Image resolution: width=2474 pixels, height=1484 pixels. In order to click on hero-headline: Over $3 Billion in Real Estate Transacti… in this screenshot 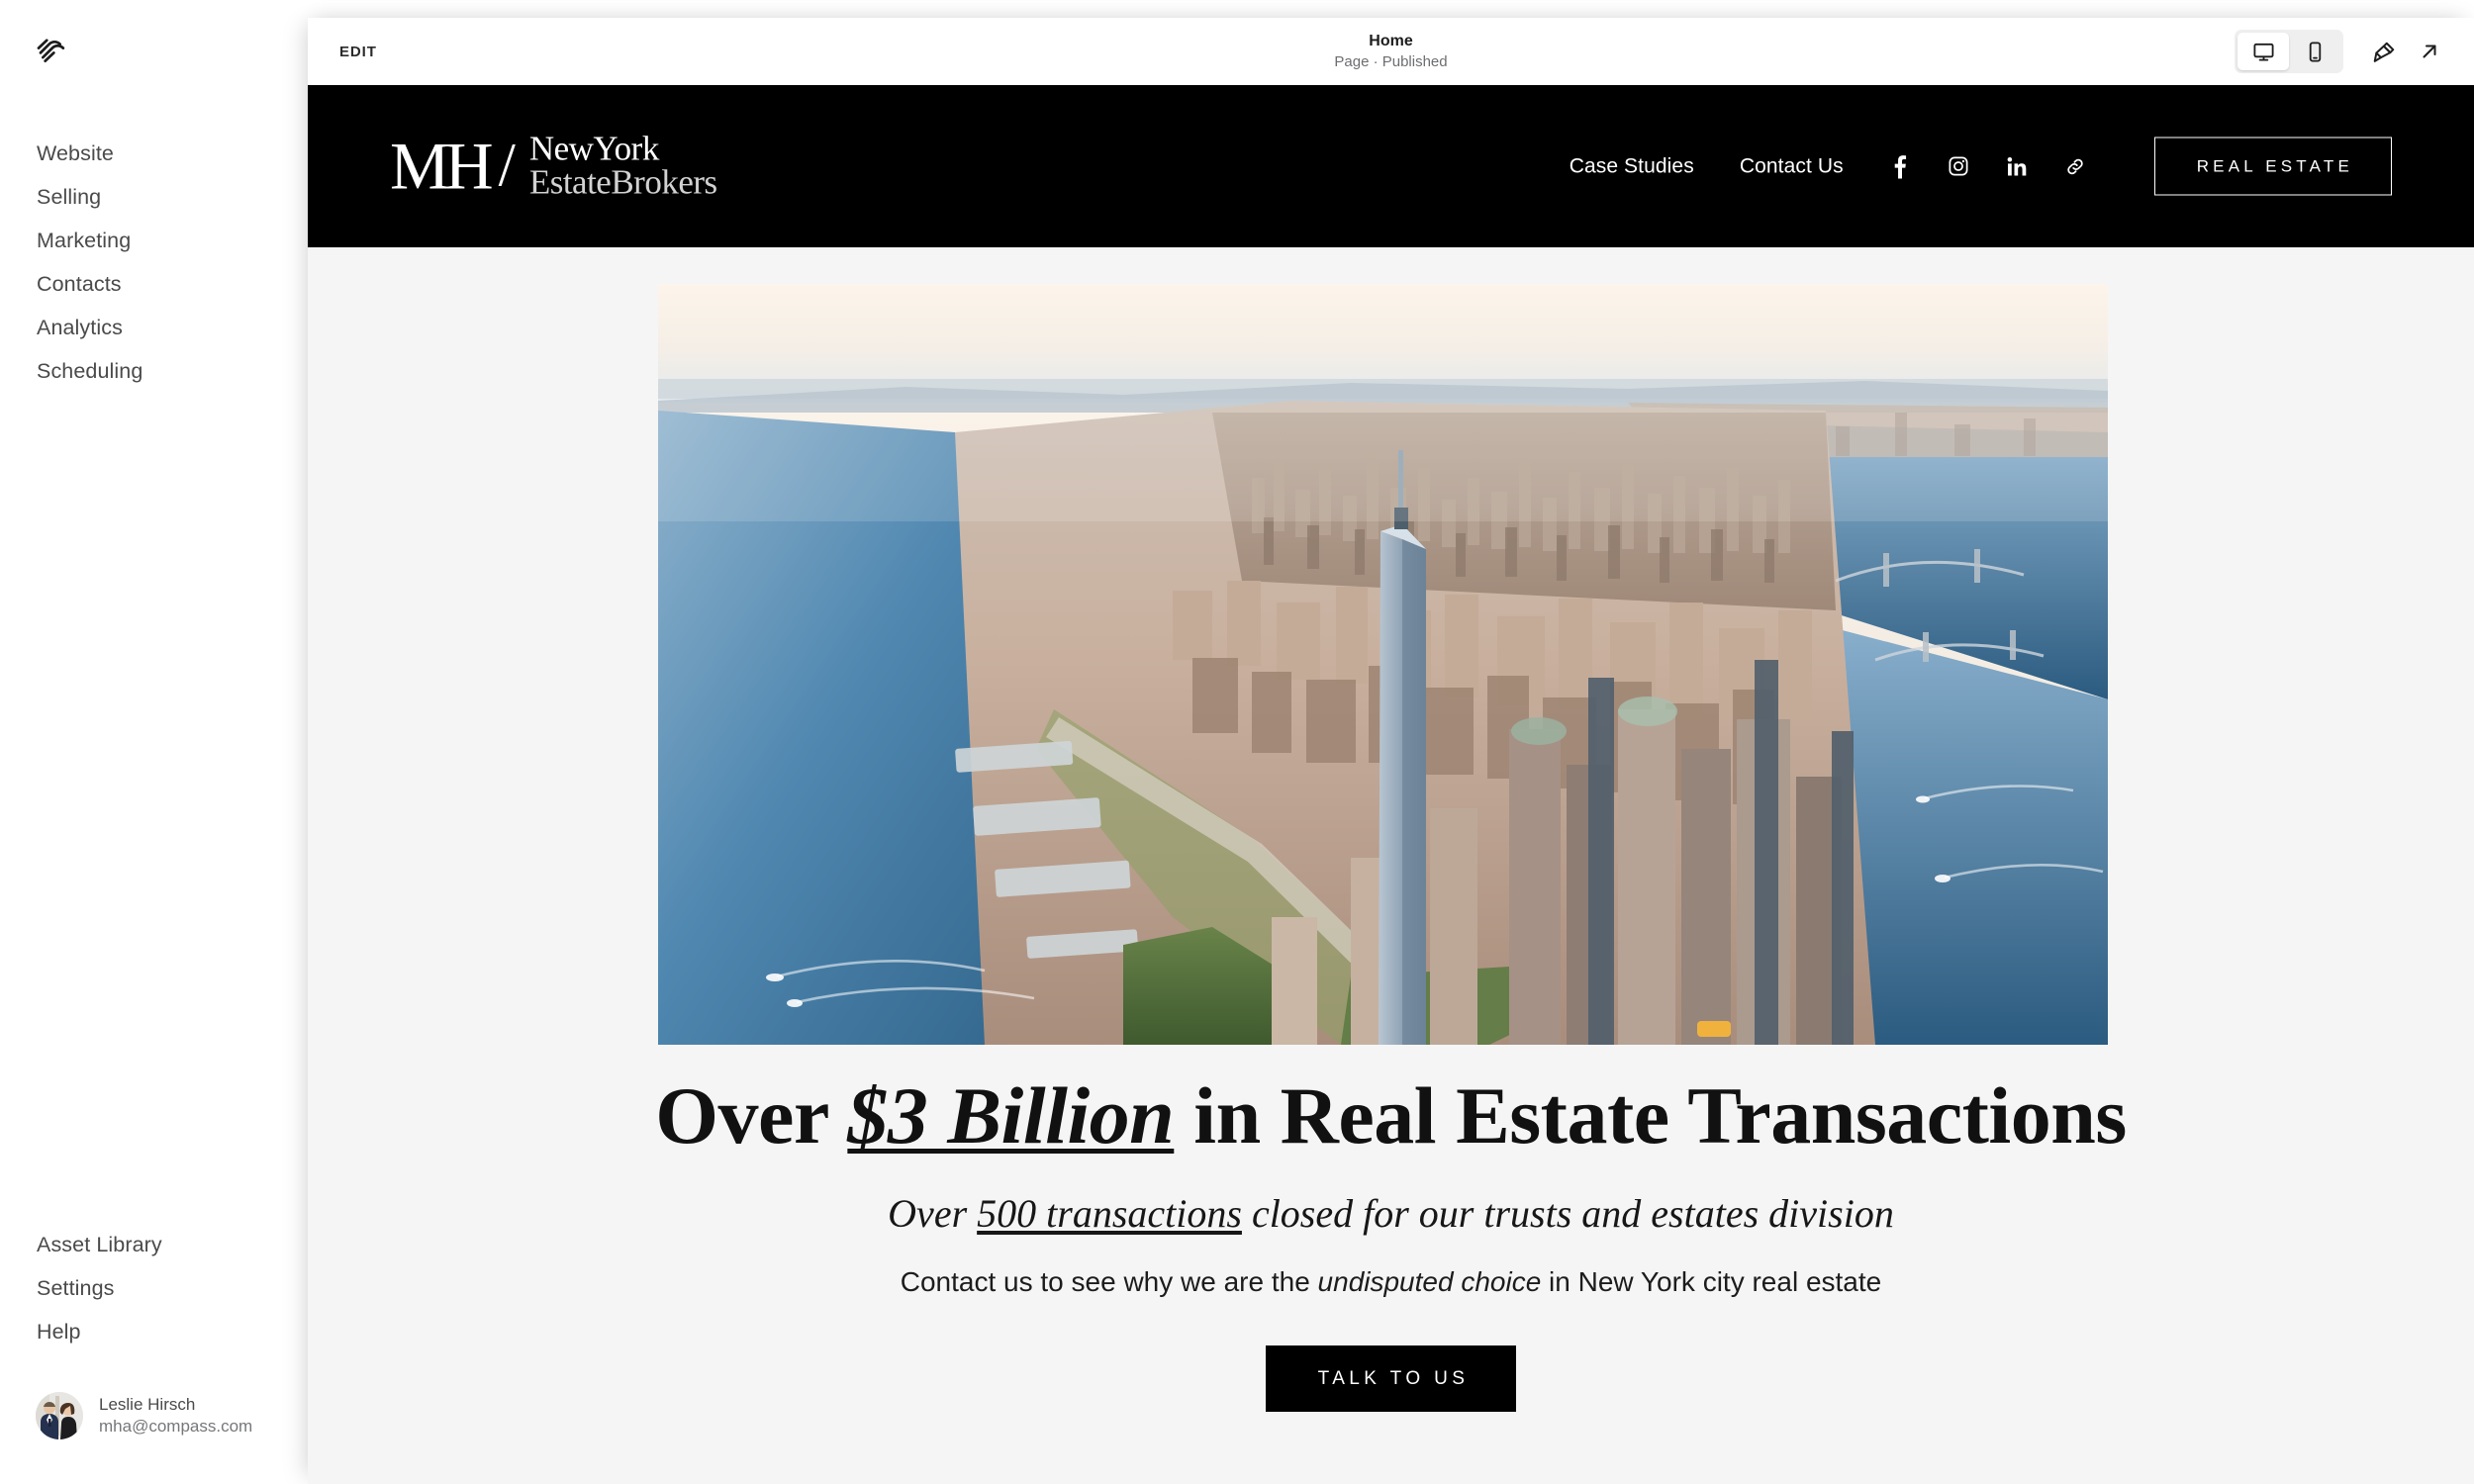, I will do `click(1391, 1115)`.